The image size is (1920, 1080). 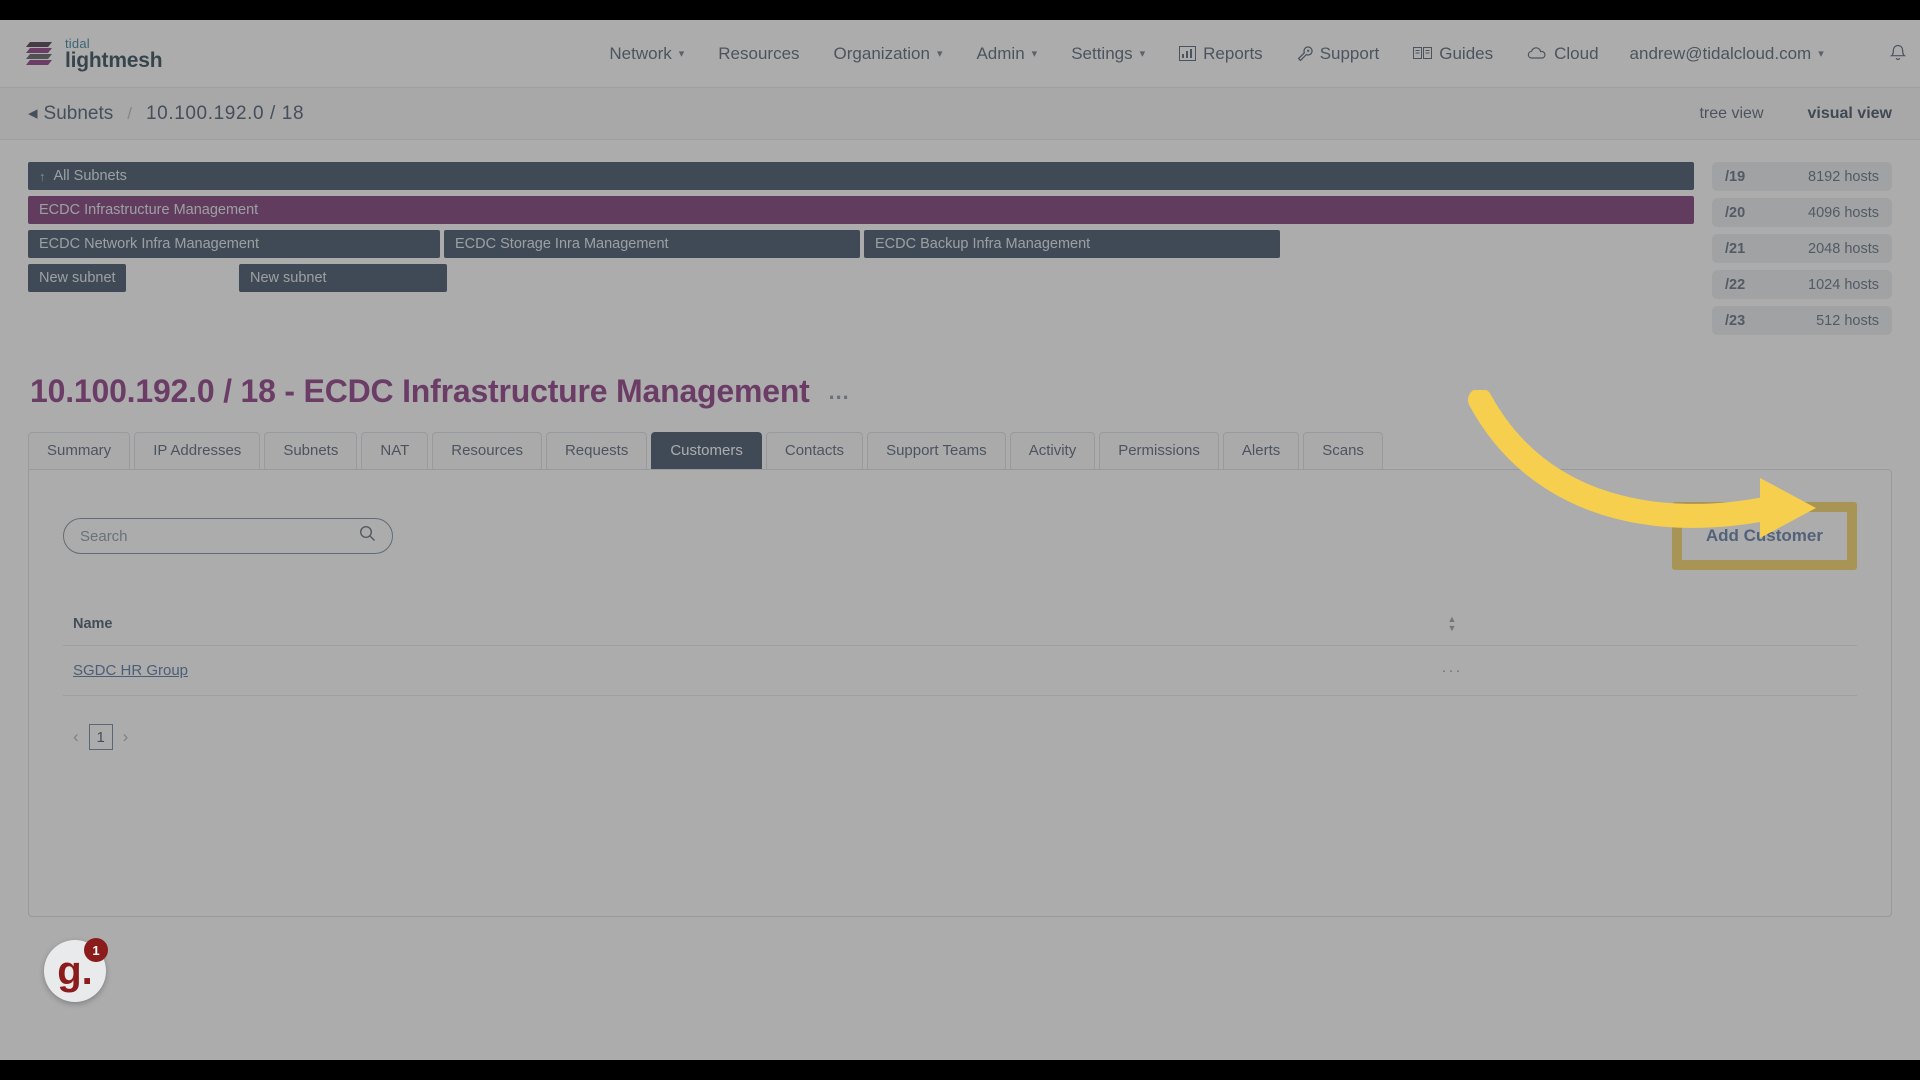 What do you see at coordinates (33, 113) in the screenshot?
I see `back-arrow-icon: ◂` at bounding box center [33, 113].